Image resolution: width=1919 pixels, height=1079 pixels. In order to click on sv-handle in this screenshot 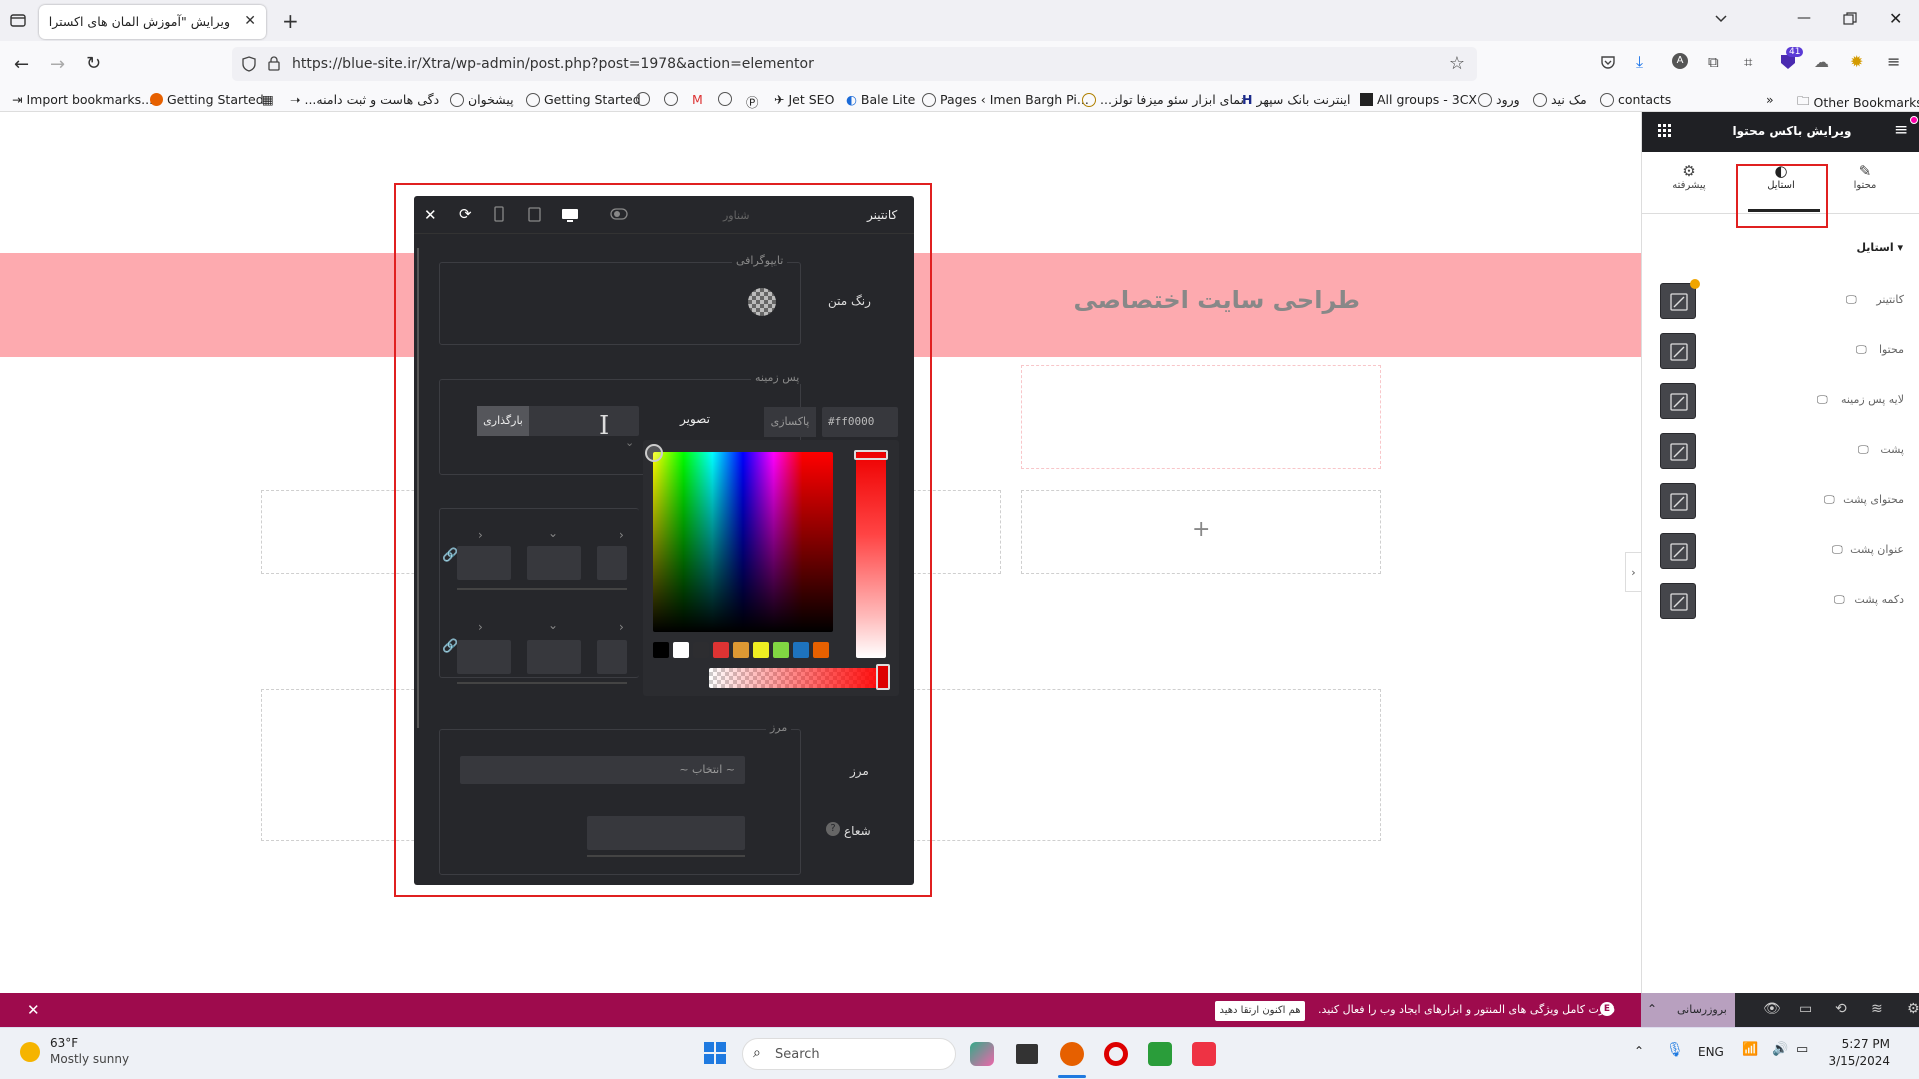, I will do `click(654, 453)`.